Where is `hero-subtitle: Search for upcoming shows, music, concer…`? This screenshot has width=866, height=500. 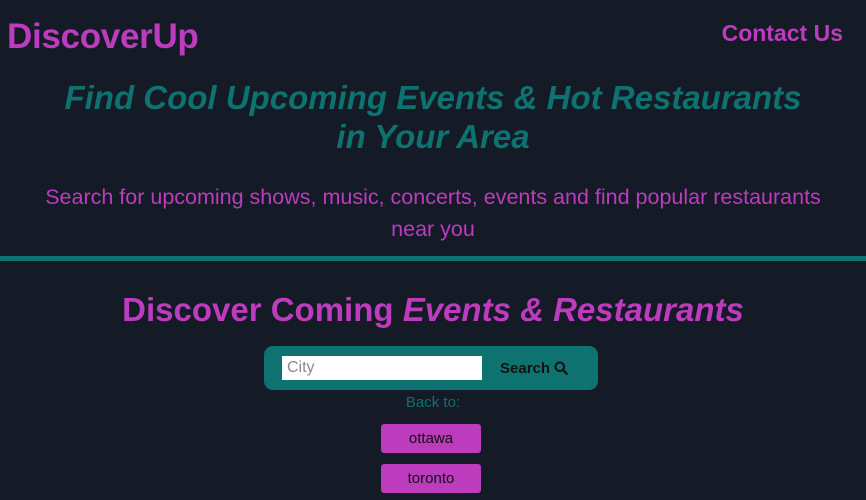
hero-subtitle: Search for upcoming shows, music, concer… is located at coordinates (433, 213).